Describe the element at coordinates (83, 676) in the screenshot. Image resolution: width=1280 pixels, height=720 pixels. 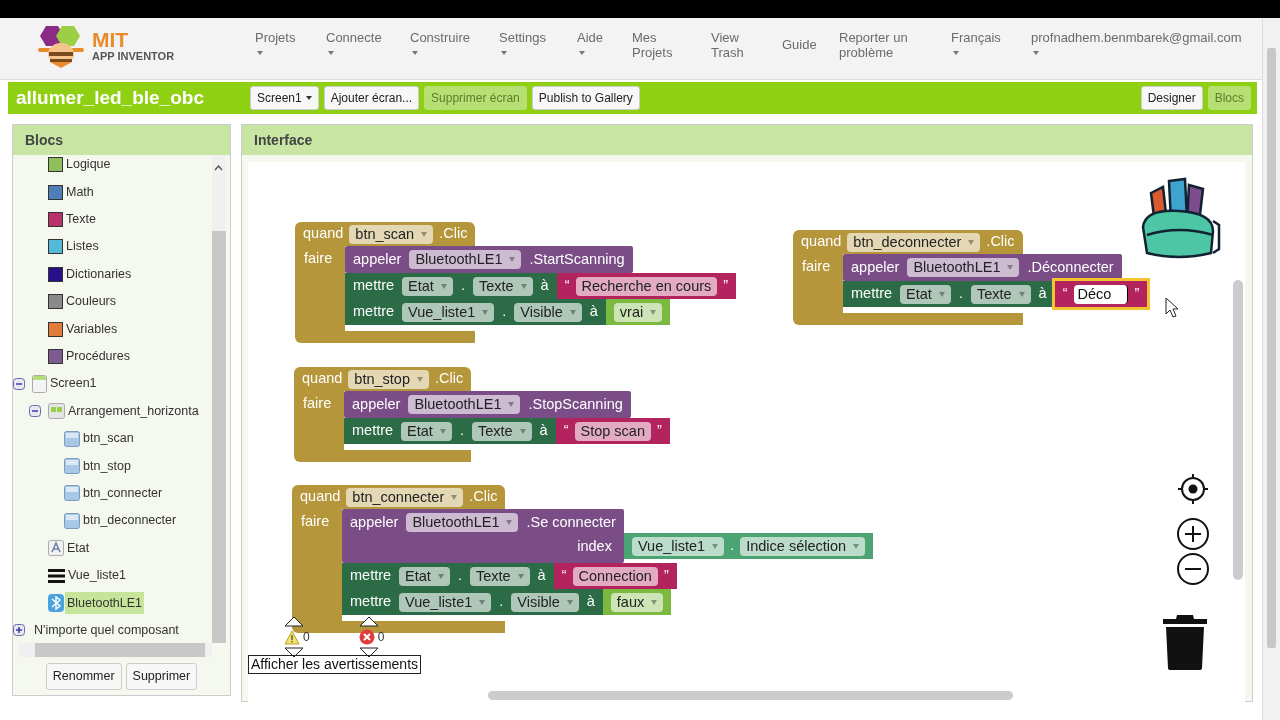
I see `panel-button: Renommer` at that location.